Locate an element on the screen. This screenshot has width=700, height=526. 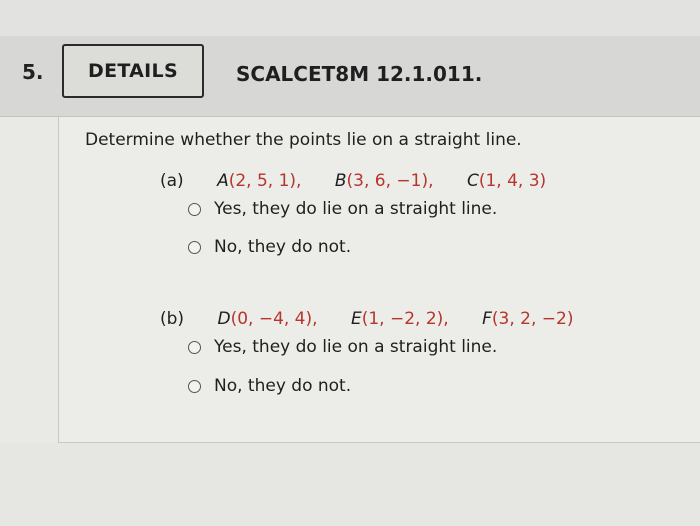
point-c: C(1, 4, 3) is located at coordinates (506, 181).